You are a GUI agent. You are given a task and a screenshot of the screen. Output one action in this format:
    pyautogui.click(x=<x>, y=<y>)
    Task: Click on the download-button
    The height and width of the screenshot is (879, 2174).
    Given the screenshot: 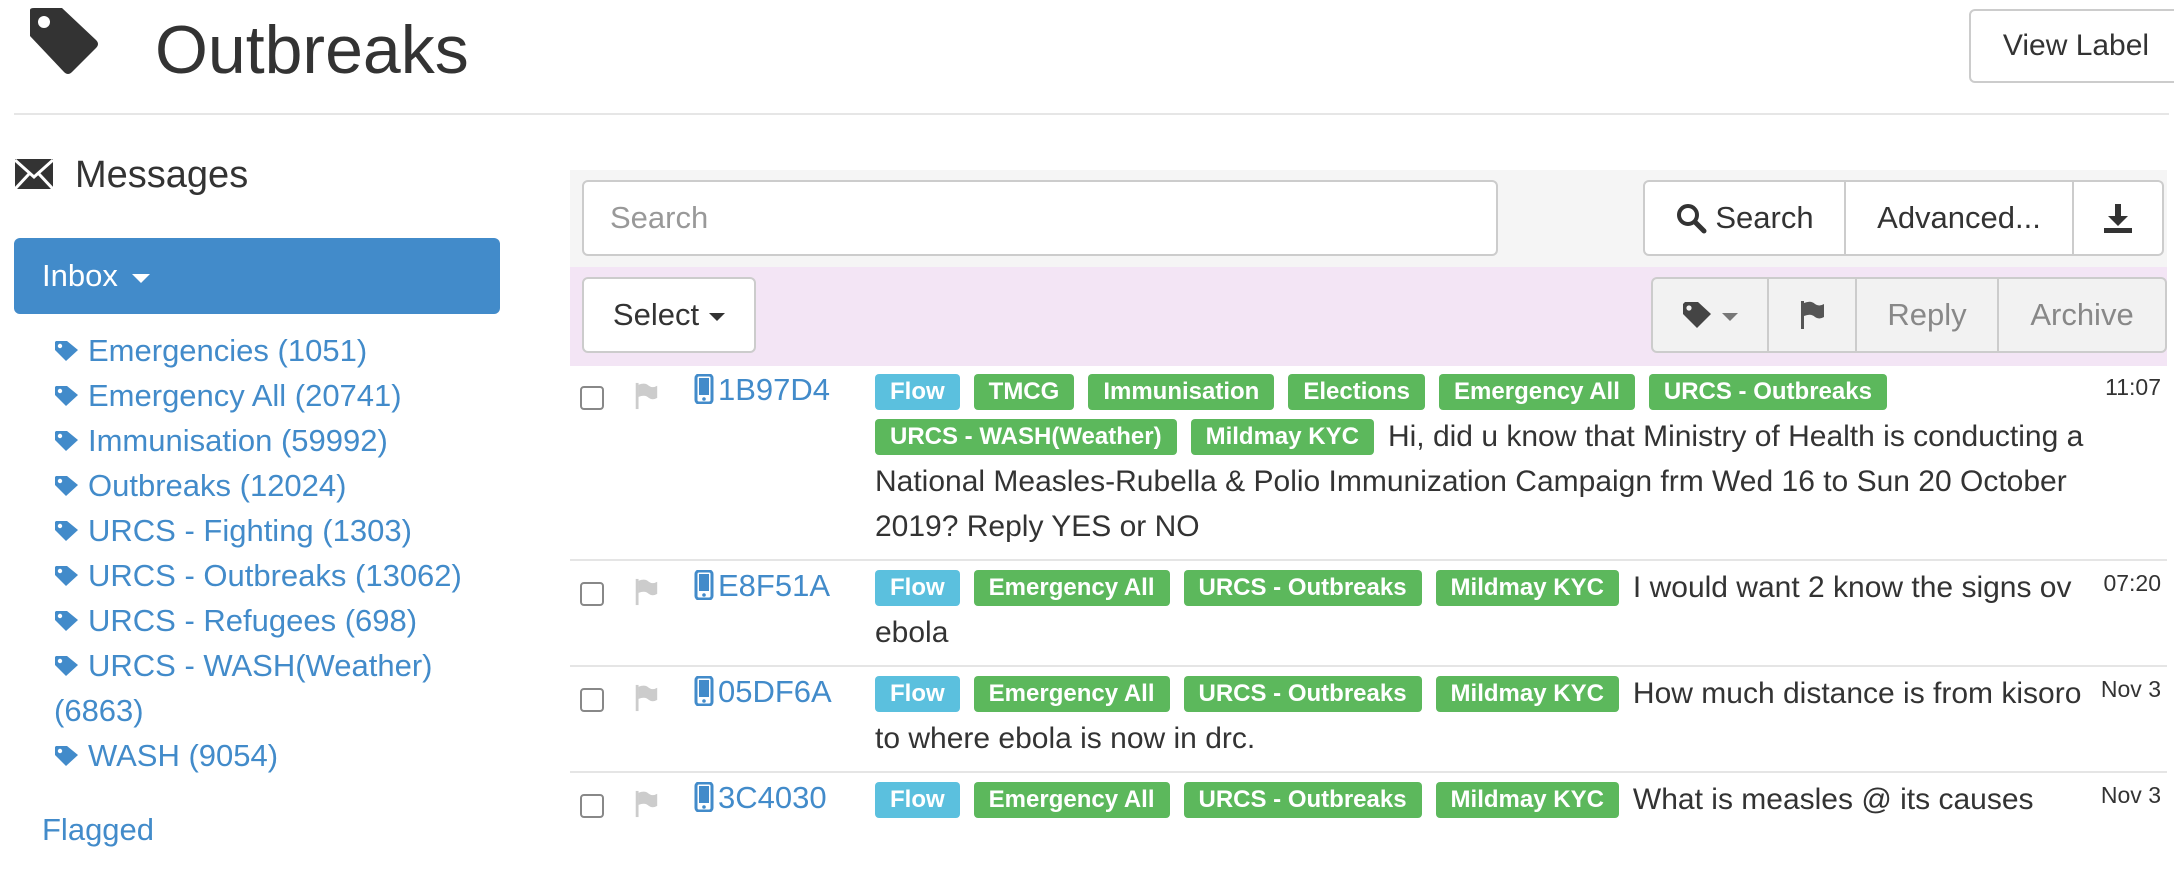 What is the action you would take?
    pyautogui.click(x=2119, y=218)
    